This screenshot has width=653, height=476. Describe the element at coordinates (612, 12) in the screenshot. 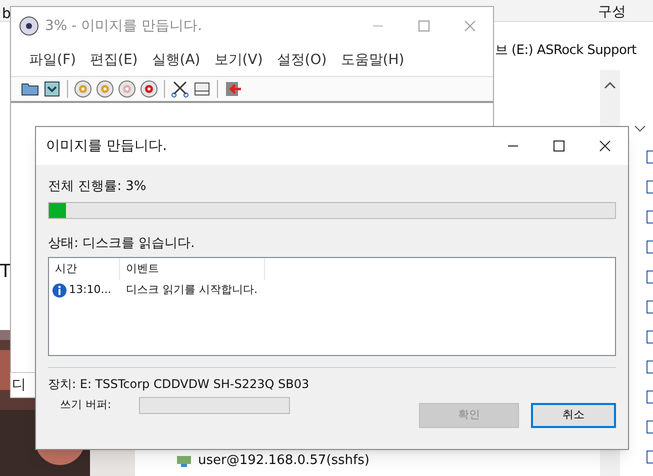

I see `column-header: 구성` at that location.